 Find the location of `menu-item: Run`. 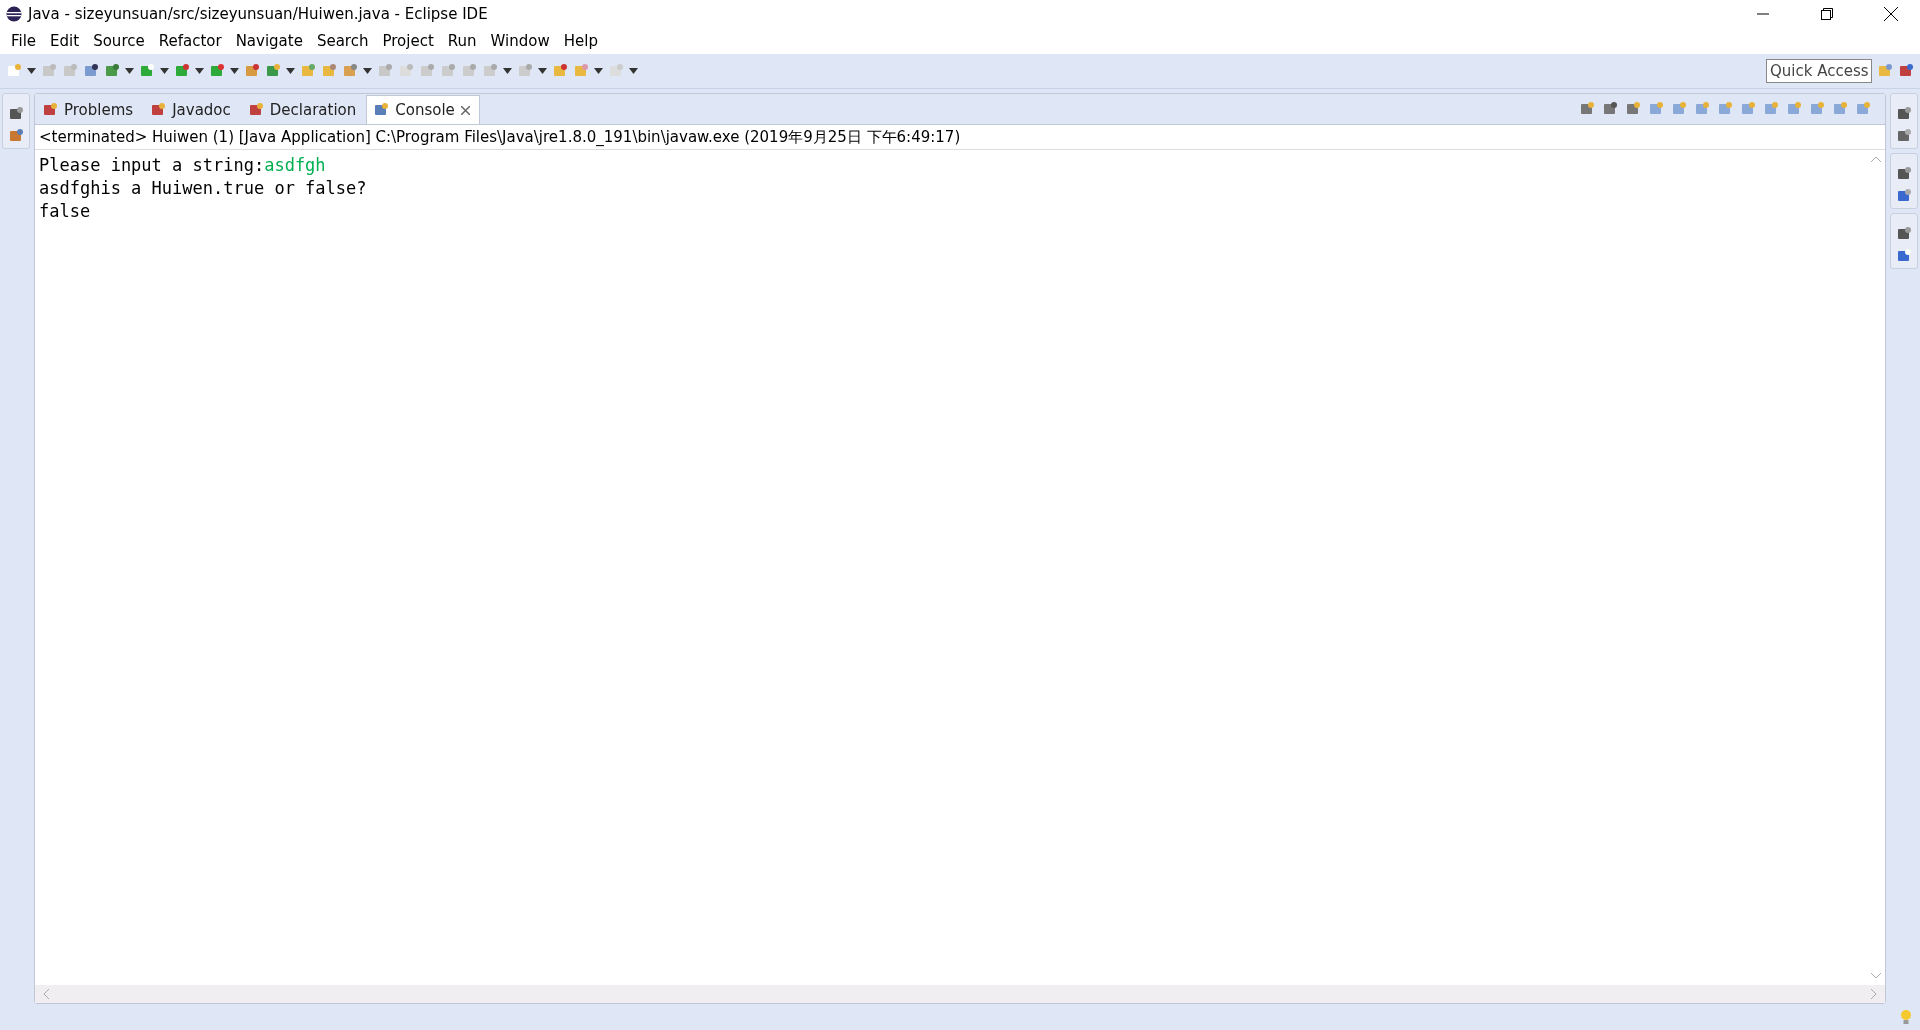

menu-item: Run is located at coordinates (462, 41).